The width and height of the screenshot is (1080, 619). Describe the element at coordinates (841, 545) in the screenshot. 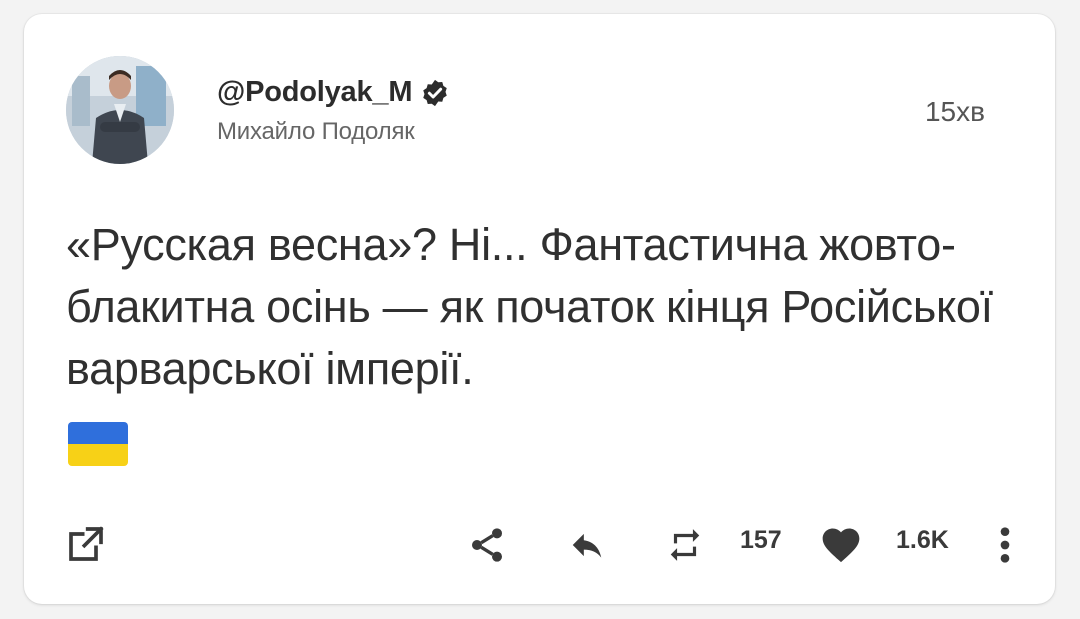

I see `heart-icon` at that location.